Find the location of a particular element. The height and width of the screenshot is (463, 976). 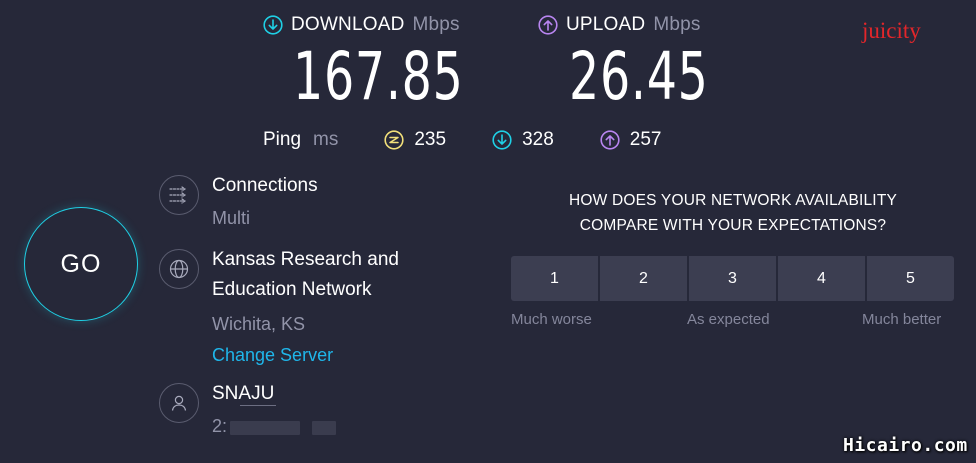

rating-option-1: 1 is located at coordinates (554, 278).